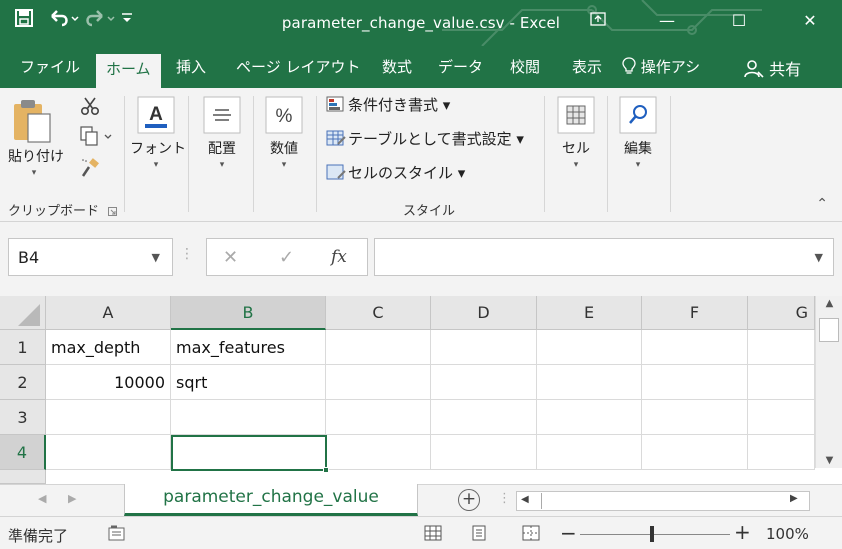 The height and width of the screenshot is (549, 842). Describe the element at coordinates (108, 347) in the screenshot. I see `cell-a1: max_depth` at that location.